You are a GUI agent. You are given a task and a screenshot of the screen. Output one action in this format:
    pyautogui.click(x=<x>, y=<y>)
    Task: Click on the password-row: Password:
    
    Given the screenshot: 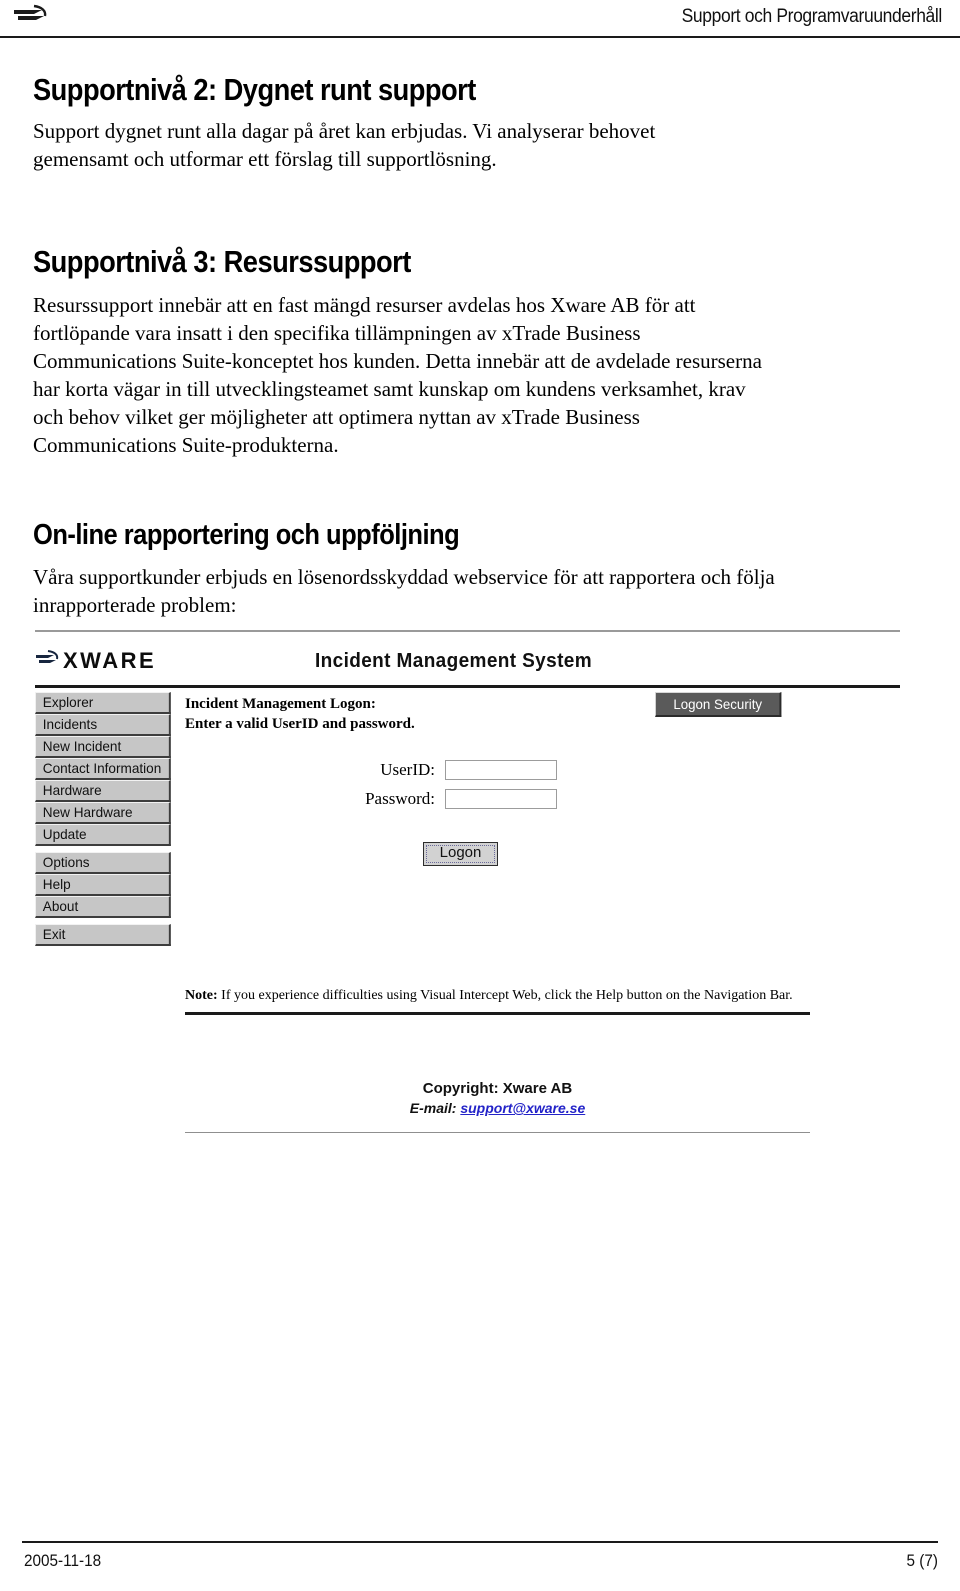 What is the action you would take?
    pyautogui.click(x=475, y=799)
    